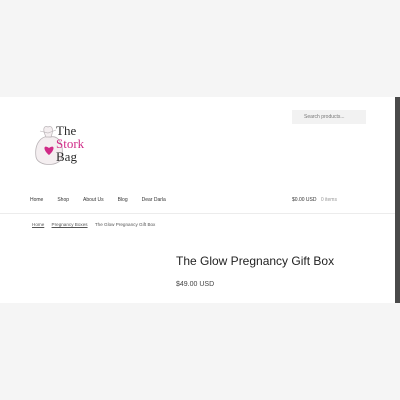 Image resolution: width=400 pixels, height=400 pixels. I want to click on cart-link: $0.00 USD 0 items, so click(314, 200).